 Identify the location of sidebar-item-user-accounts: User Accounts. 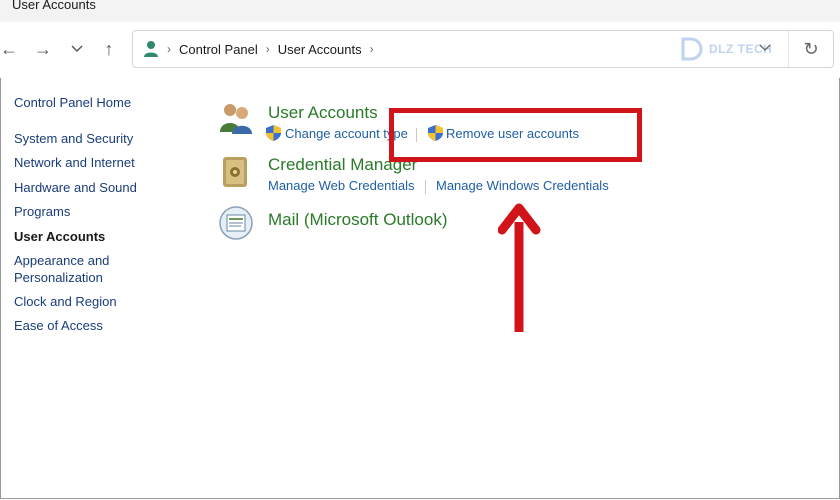
(59, 236).